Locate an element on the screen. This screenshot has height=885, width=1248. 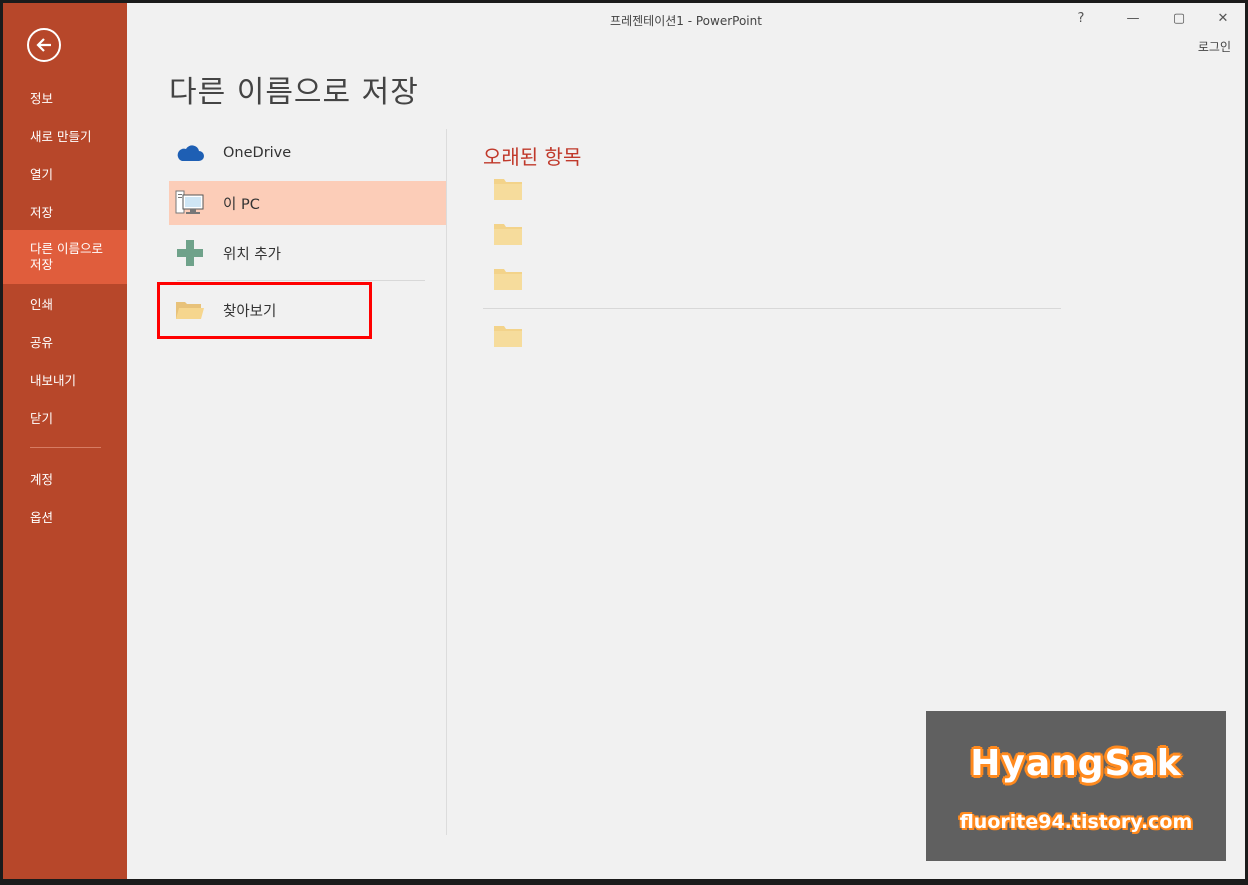
back-button is located at coordinates (44, 45).